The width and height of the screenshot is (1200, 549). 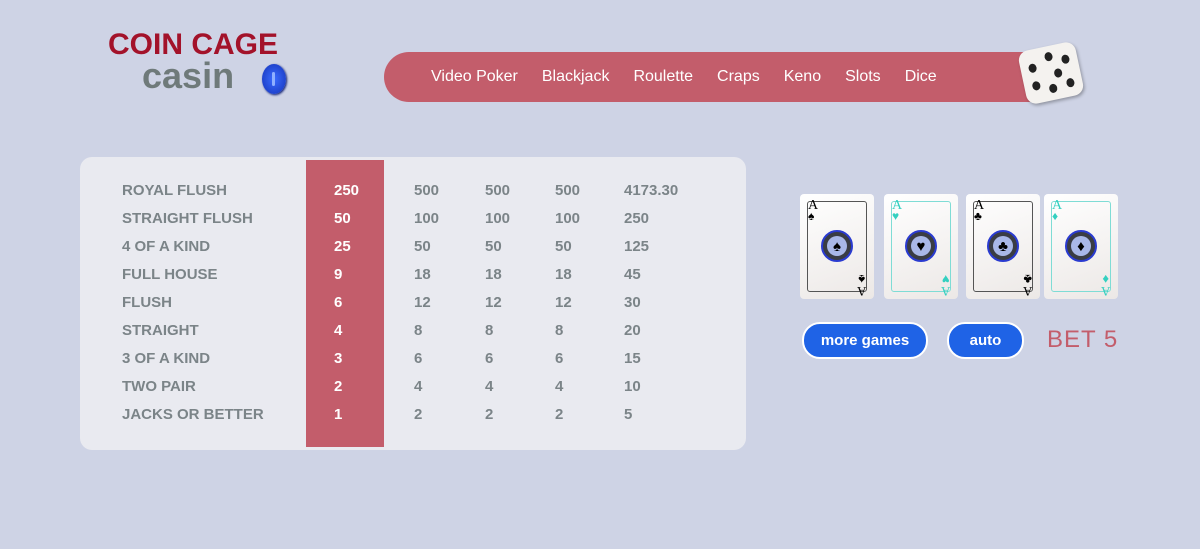 What do you see at coordinates (637, 246) in the screenshot?
I see `payout-value: 125` at bounding box center [637, 246].